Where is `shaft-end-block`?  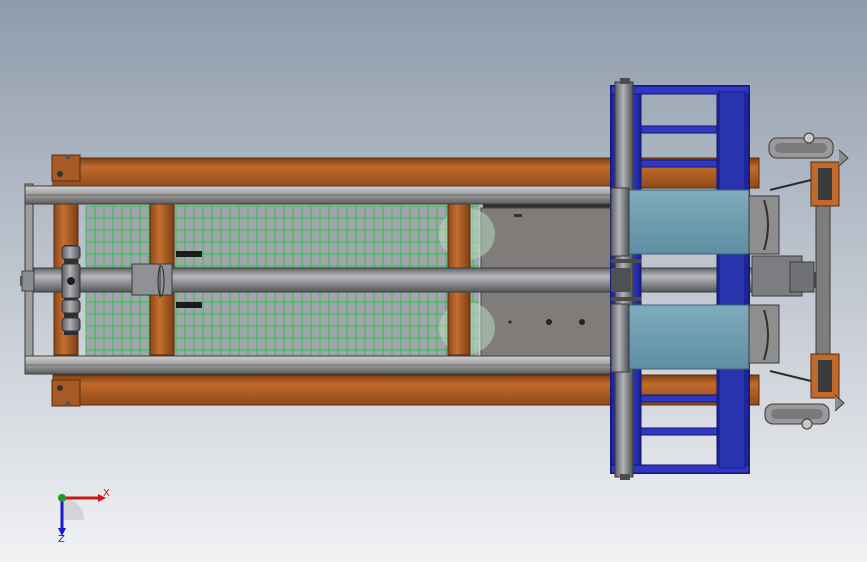
shaft-end-block is located at coordinates (802, 277).